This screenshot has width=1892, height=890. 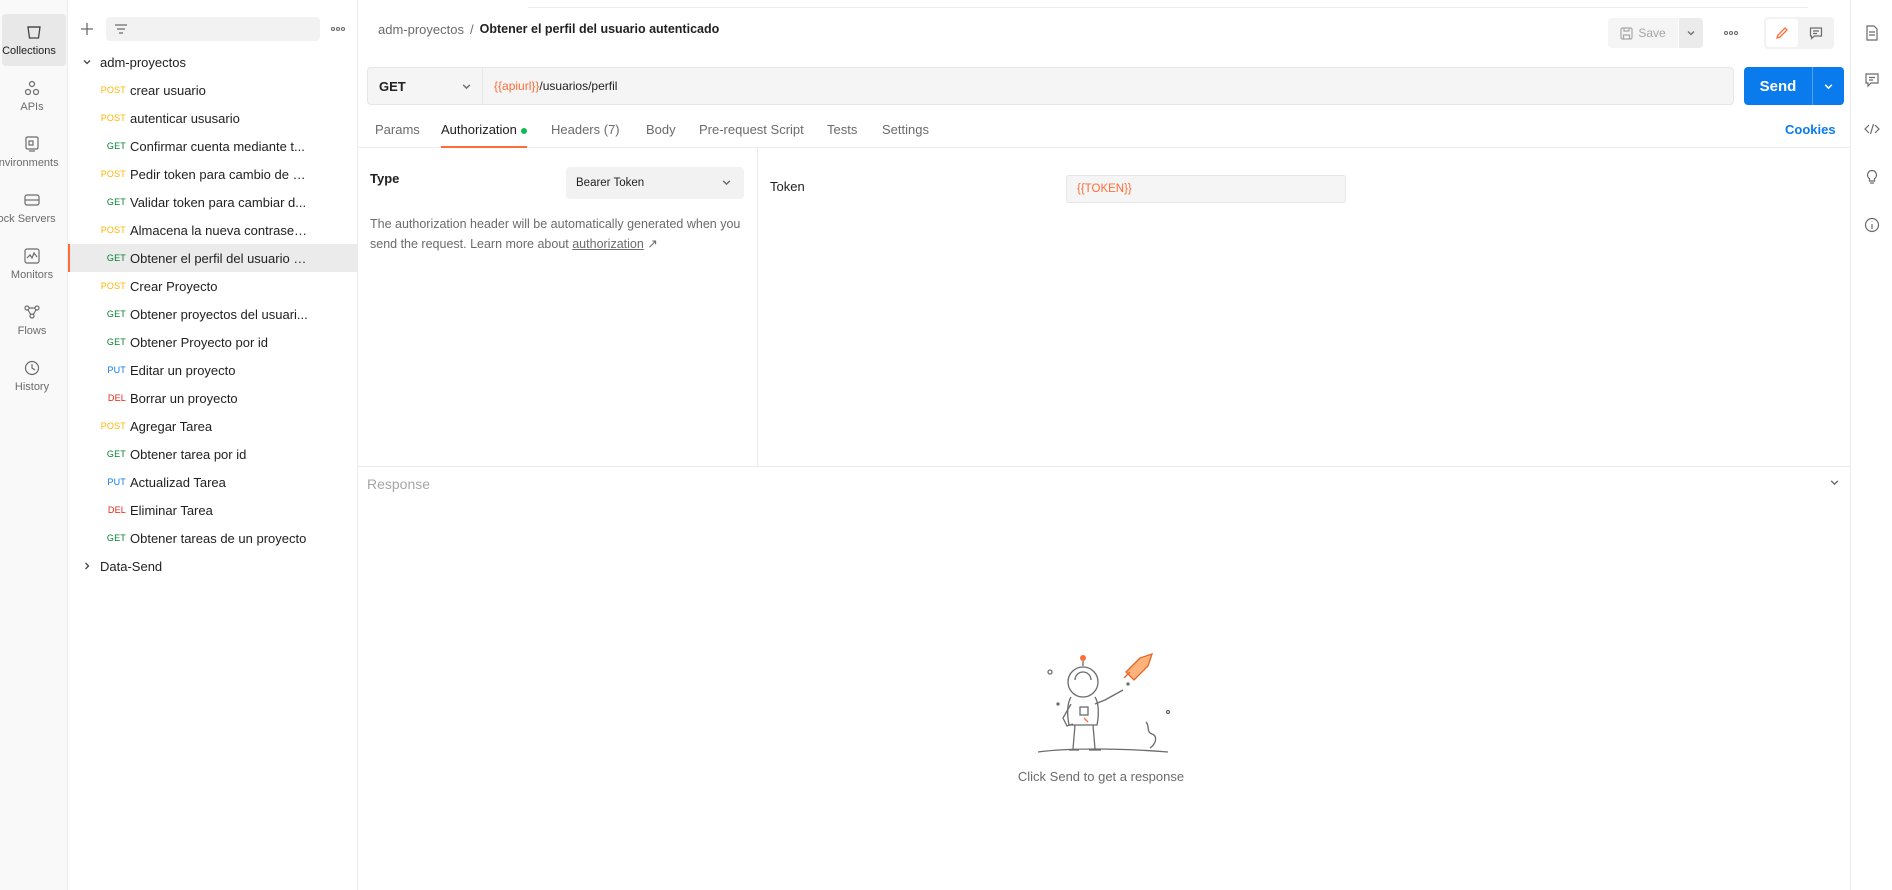 What do you see at coordinates (29, 163) in the screenshot?
I see `rail-label: Environments` at bounding box center [29, 163].